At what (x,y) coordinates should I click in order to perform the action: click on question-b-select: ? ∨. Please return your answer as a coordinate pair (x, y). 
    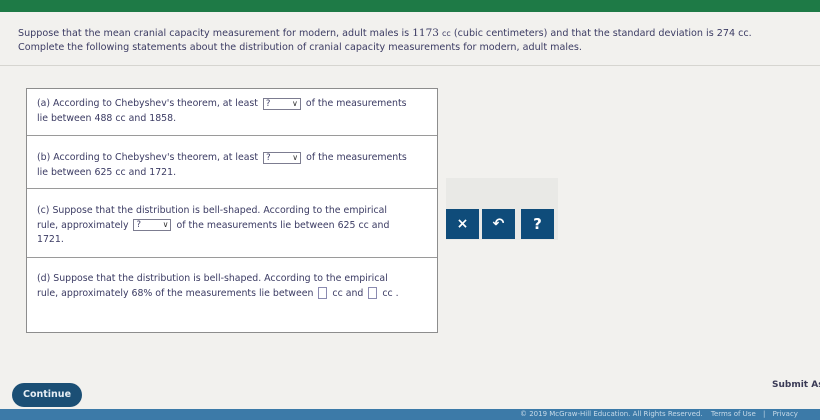
    Looking at the image, I should click on (282, 157).